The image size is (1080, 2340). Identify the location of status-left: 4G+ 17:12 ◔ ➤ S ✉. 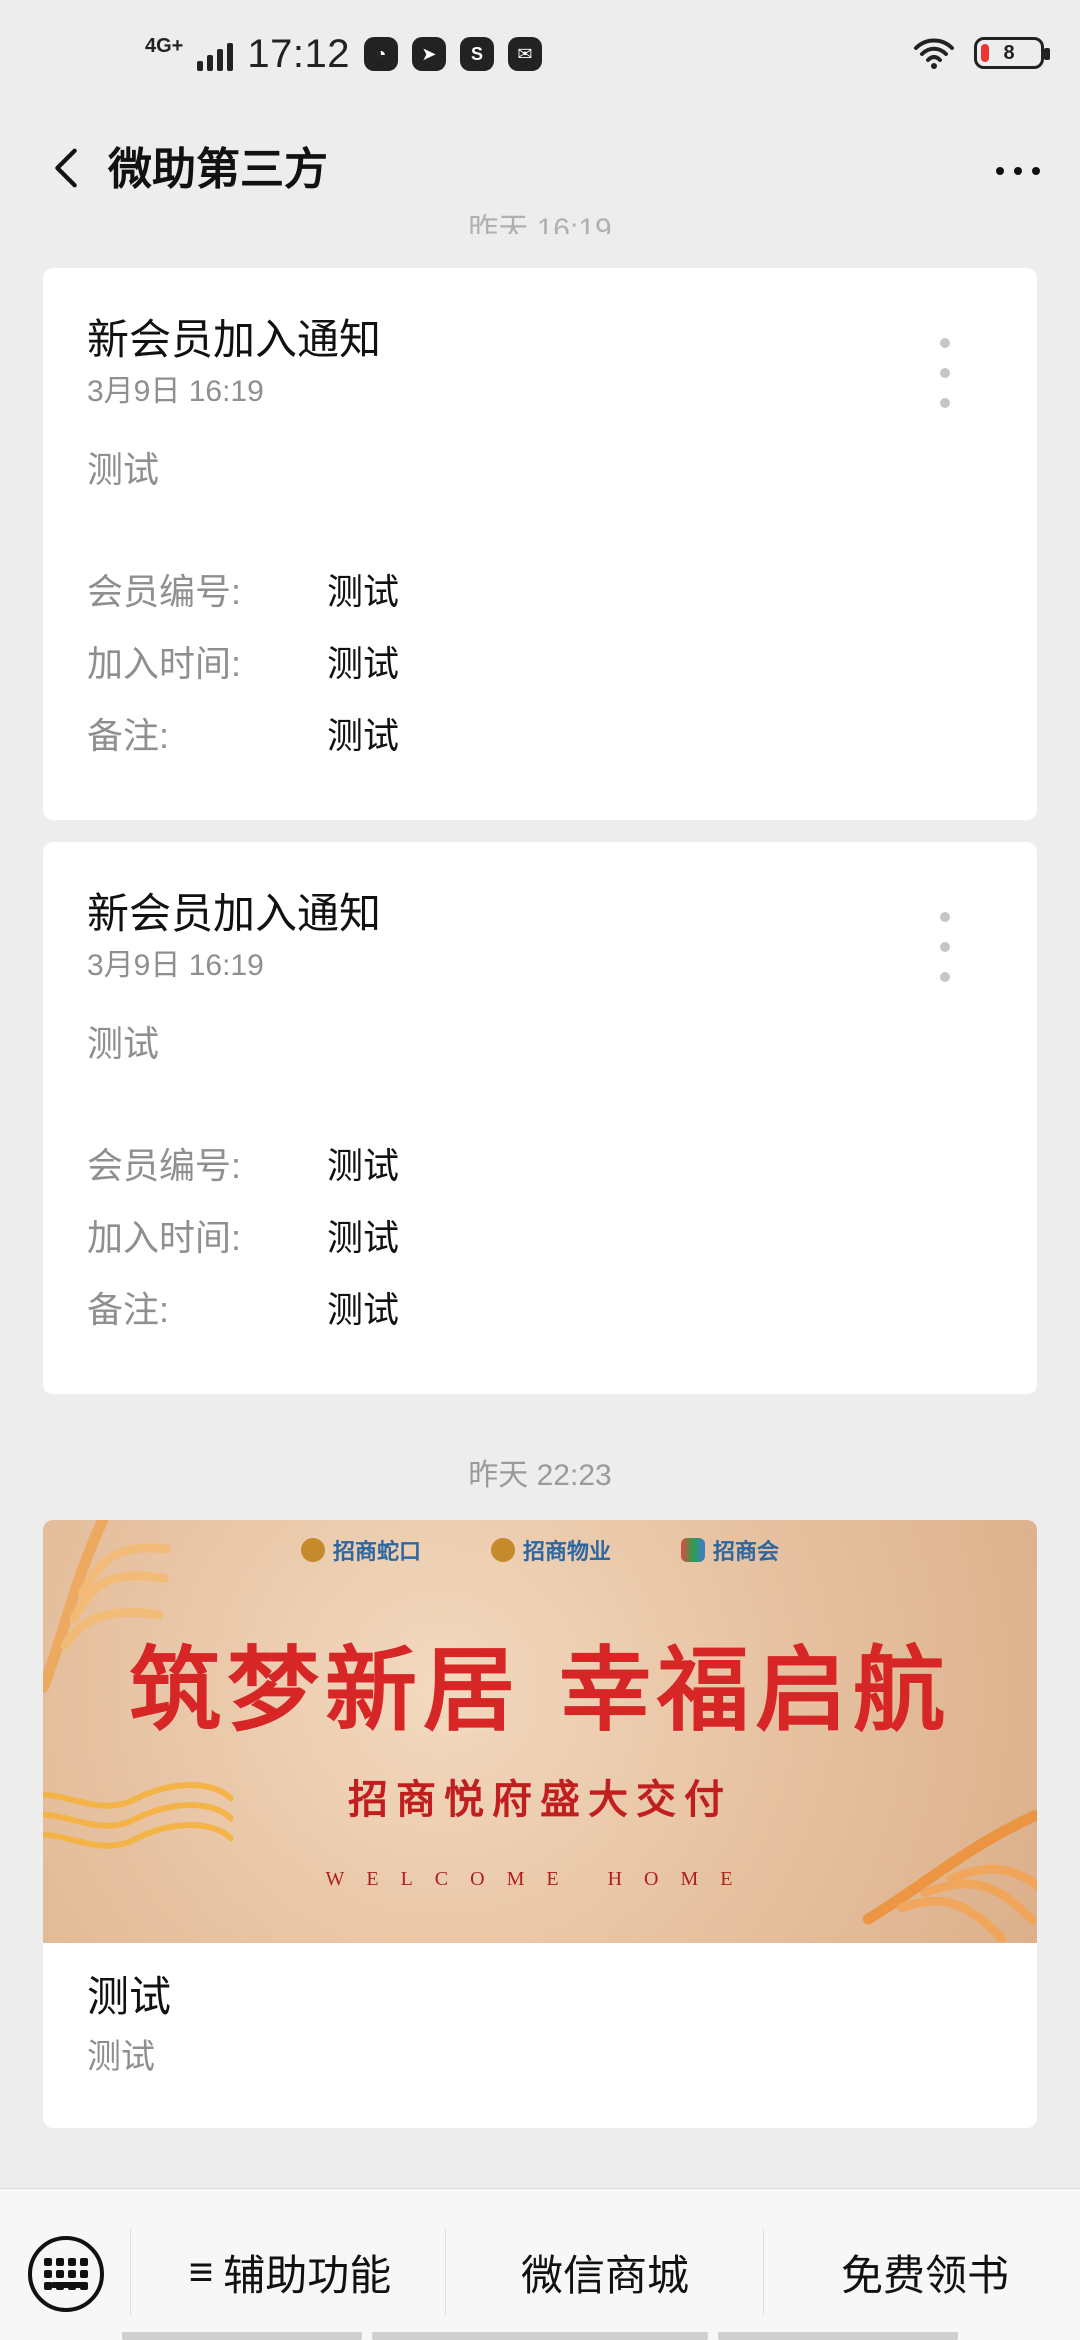
(343, 54).